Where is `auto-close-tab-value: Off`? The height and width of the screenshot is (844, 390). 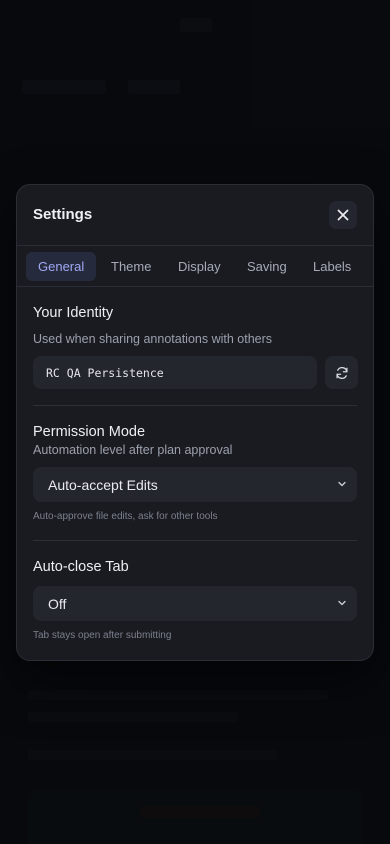
auto-close-tab-value: Off is located at coordinates (57, 603).